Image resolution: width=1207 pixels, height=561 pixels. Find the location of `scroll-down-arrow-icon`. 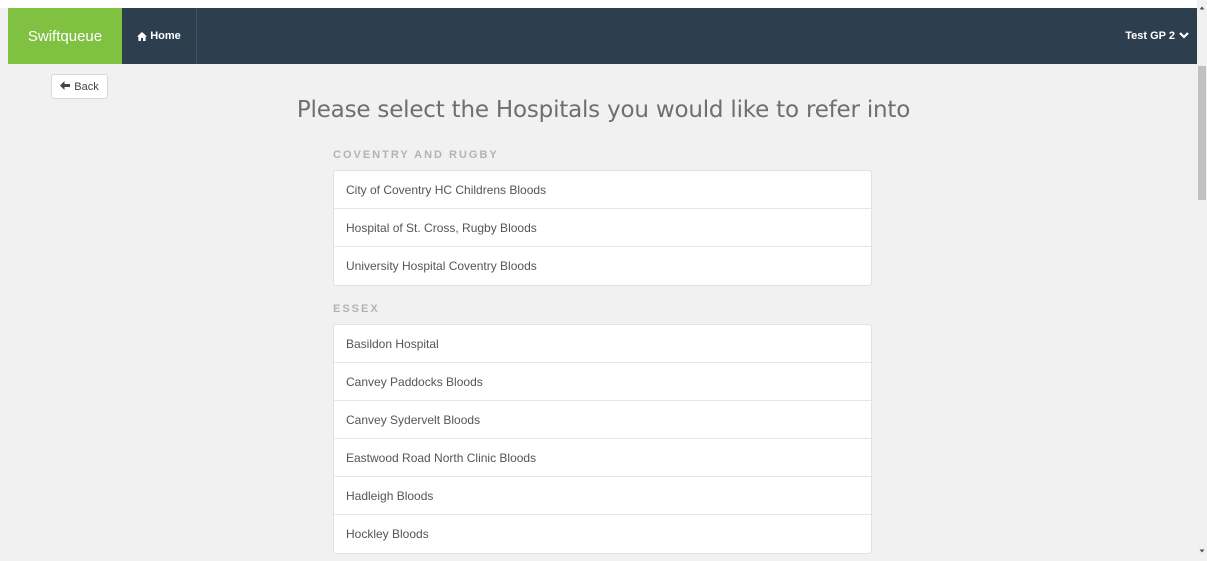

scroll-down-arrow-icon is located at coordinates (1202, 548).